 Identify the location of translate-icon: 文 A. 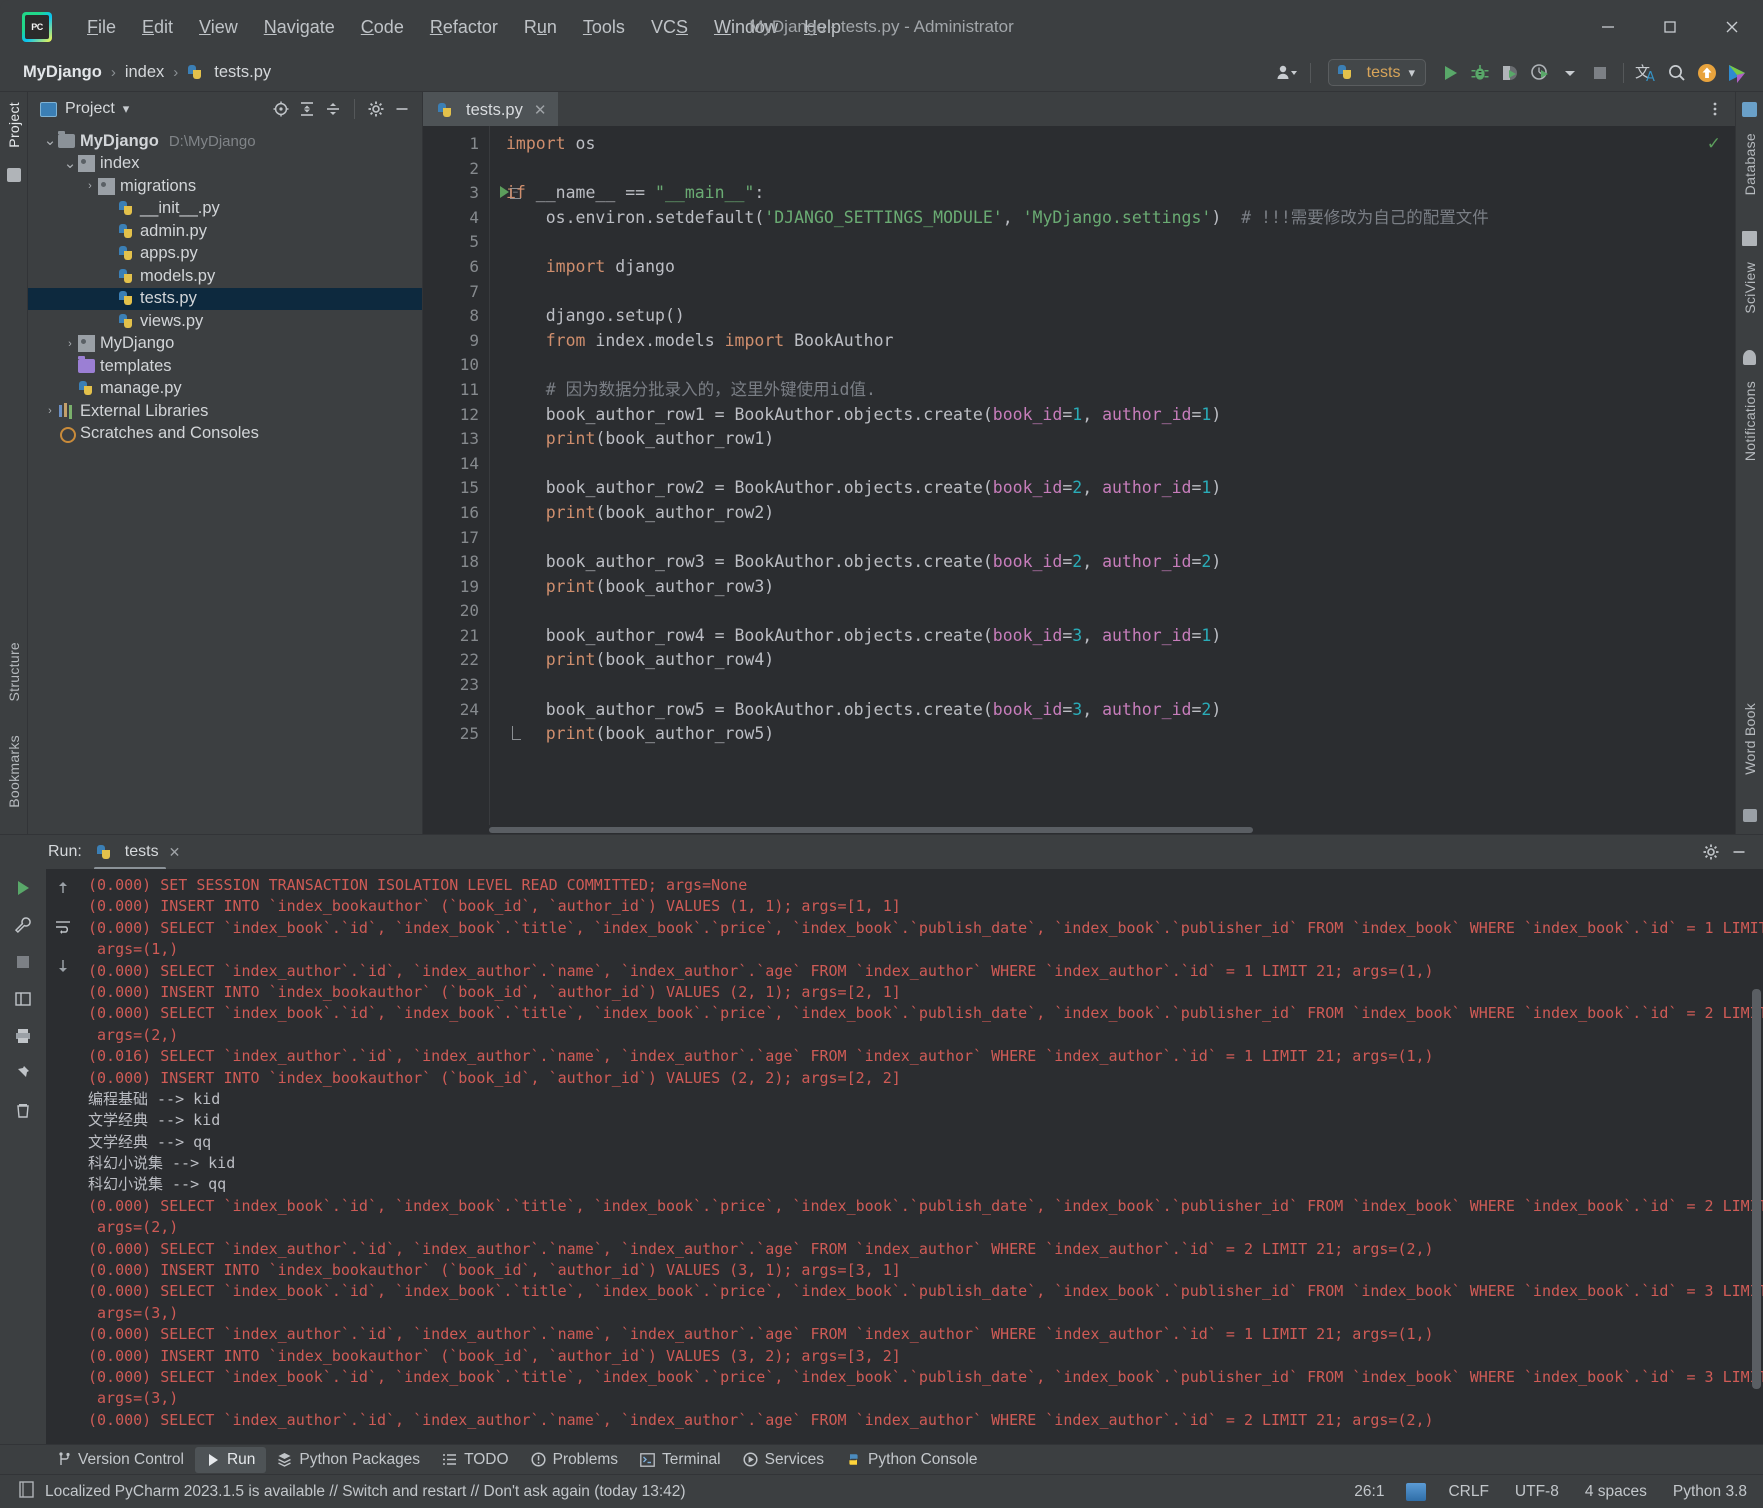
(1647, 73).